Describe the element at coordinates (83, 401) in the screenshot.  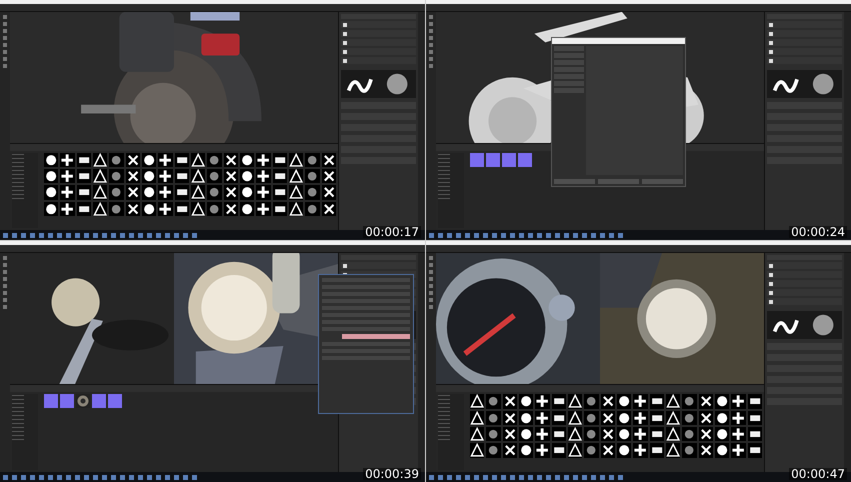
I see `material-sphere-icon` at that location.